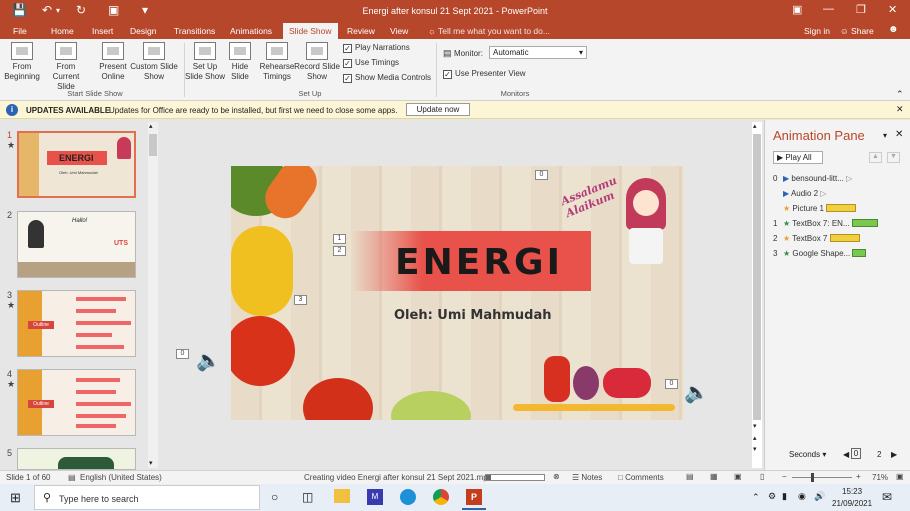 The image size is (910, 511). Describe the element at coordinates (342, 496) in the screenshot. I see `file-explorer-icon` at that location.